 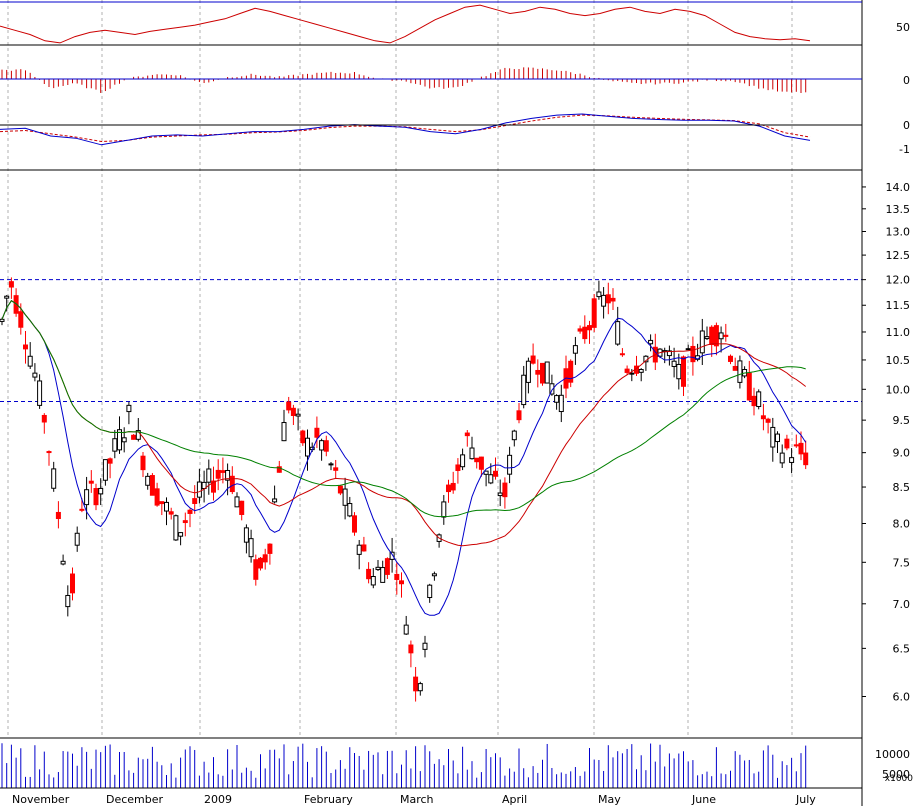 What do you see at coordinates (902, 697) in the screenshot?
I see `price-tick-label: 6.0` at bounding box center [902, 697].